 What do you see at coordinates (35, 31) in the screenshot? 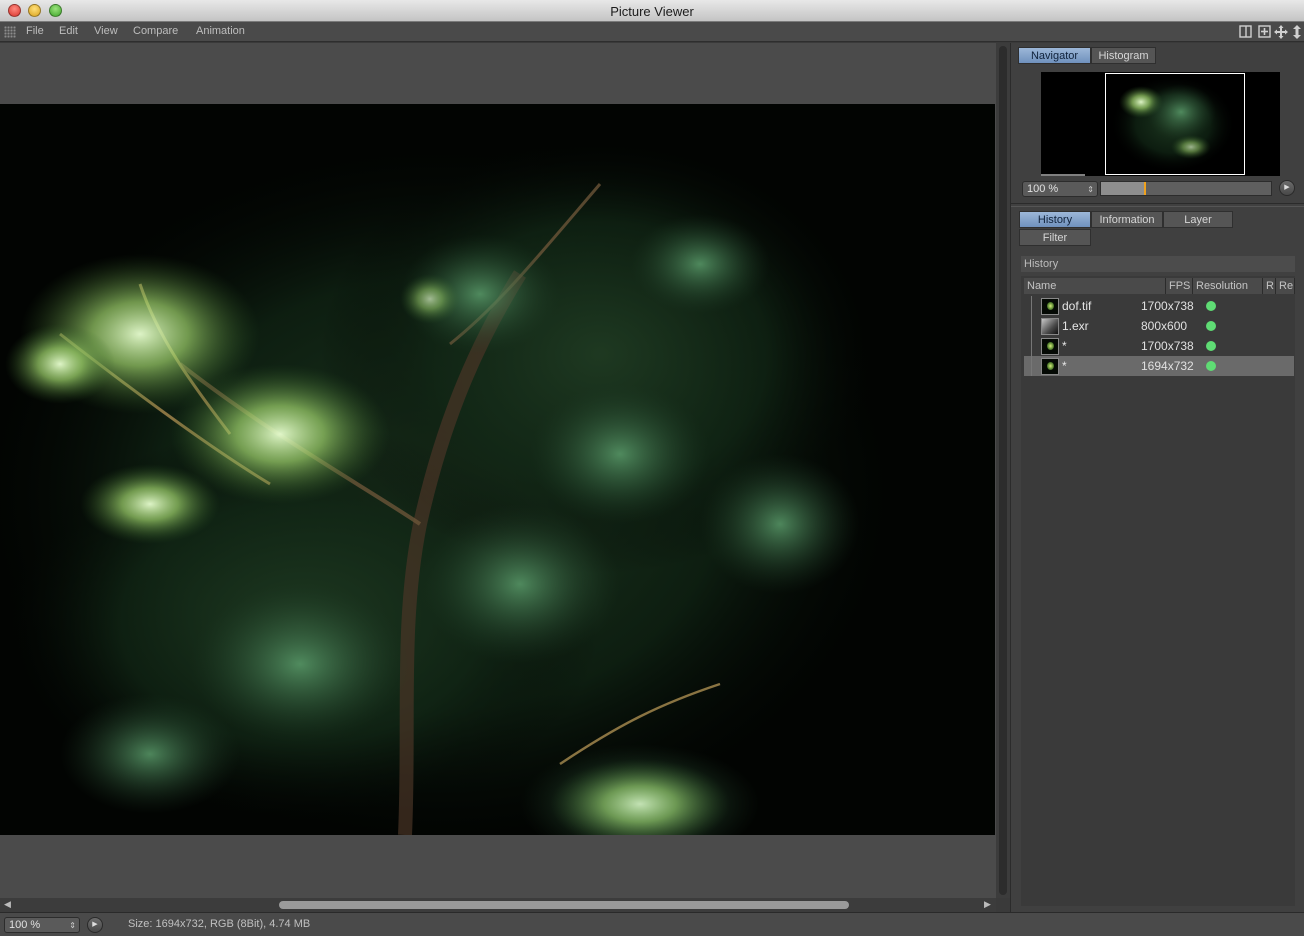
I see `menu-file: File` at bounding box center [35, 31].